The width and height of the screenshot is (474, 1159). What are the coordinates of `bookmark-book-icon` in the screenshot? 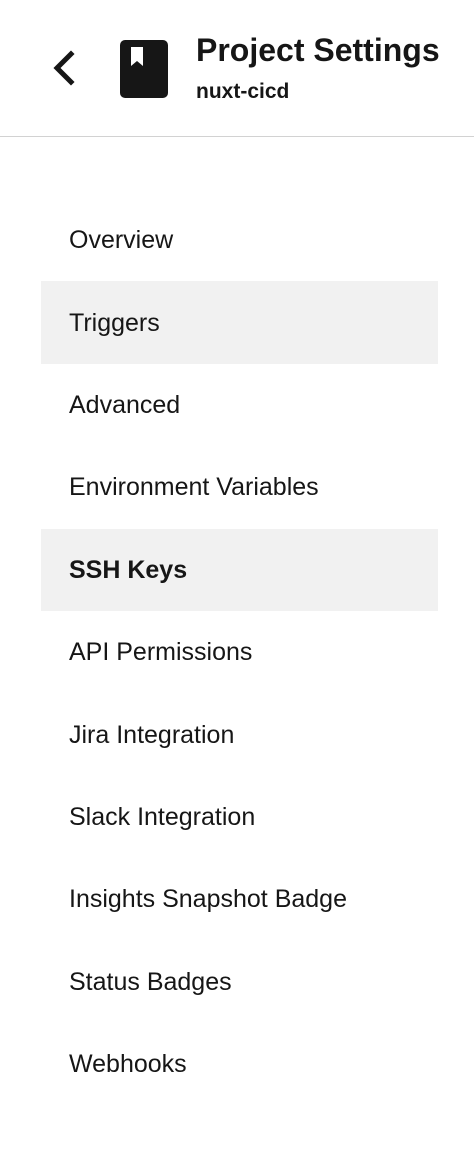 It's located at (144, 69).